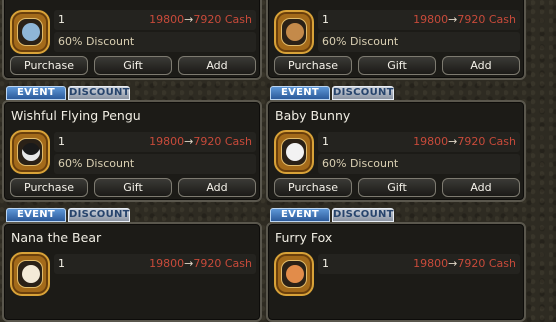 This screenshot has width=556, height=322. Describe the element at coordinates (313, 115) in the screenshot. I see `item-name: Baby Bunny` at that location.